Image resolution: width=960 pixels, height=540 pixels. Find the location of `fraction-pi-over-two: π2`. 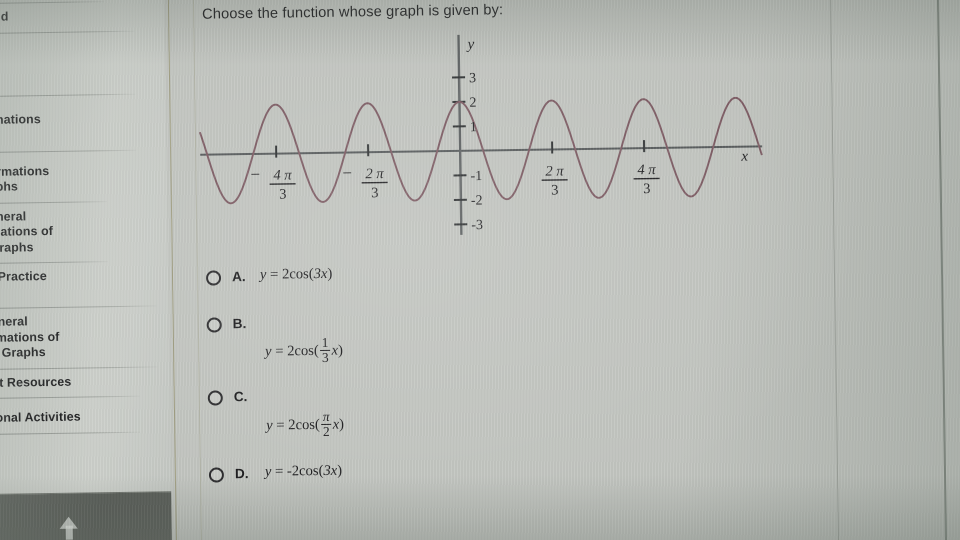

fraction-pi-over-two: π2 is located at coordinates (326, 424).